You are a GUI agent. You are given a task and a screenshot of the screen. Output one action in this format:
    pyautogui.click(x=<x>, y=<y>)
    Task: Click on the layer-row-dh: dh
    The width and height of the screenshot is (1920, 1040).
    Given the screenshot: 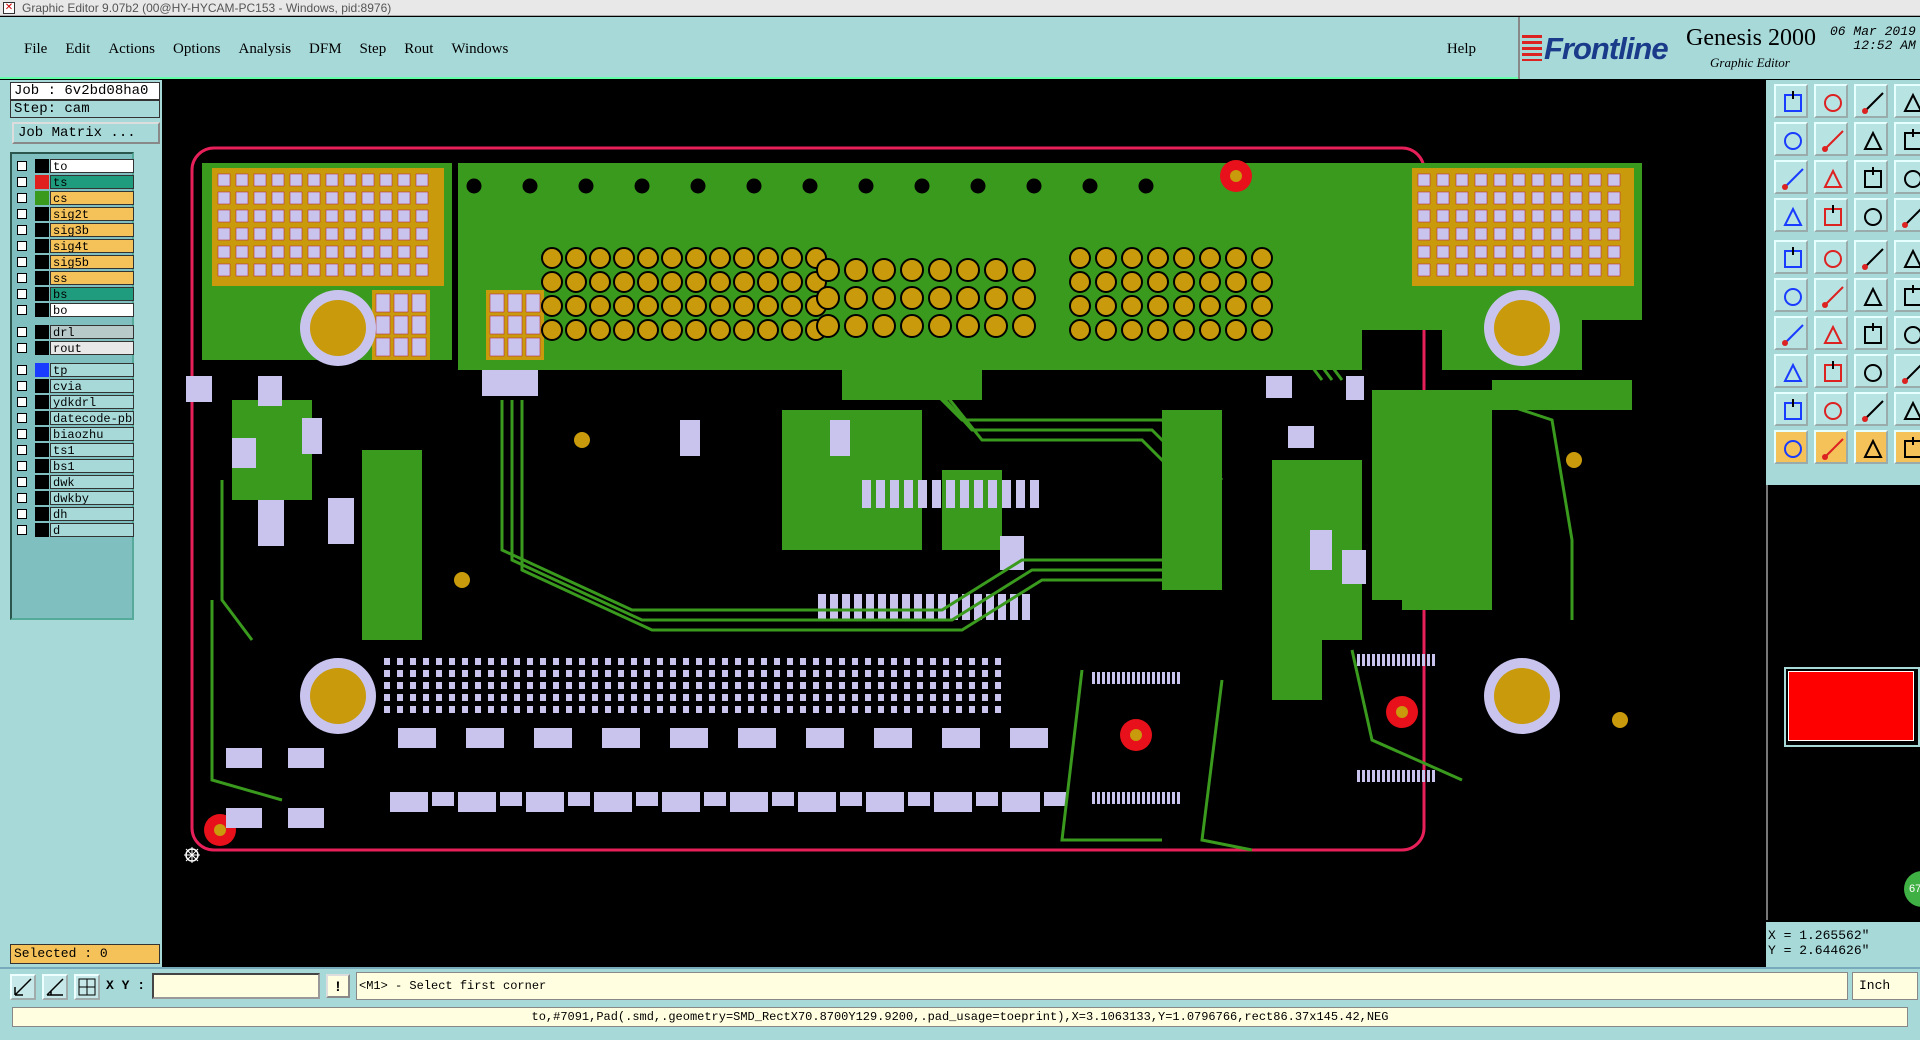 What is the action you would take?
    pyautogui.click(x=73, y=514)
    